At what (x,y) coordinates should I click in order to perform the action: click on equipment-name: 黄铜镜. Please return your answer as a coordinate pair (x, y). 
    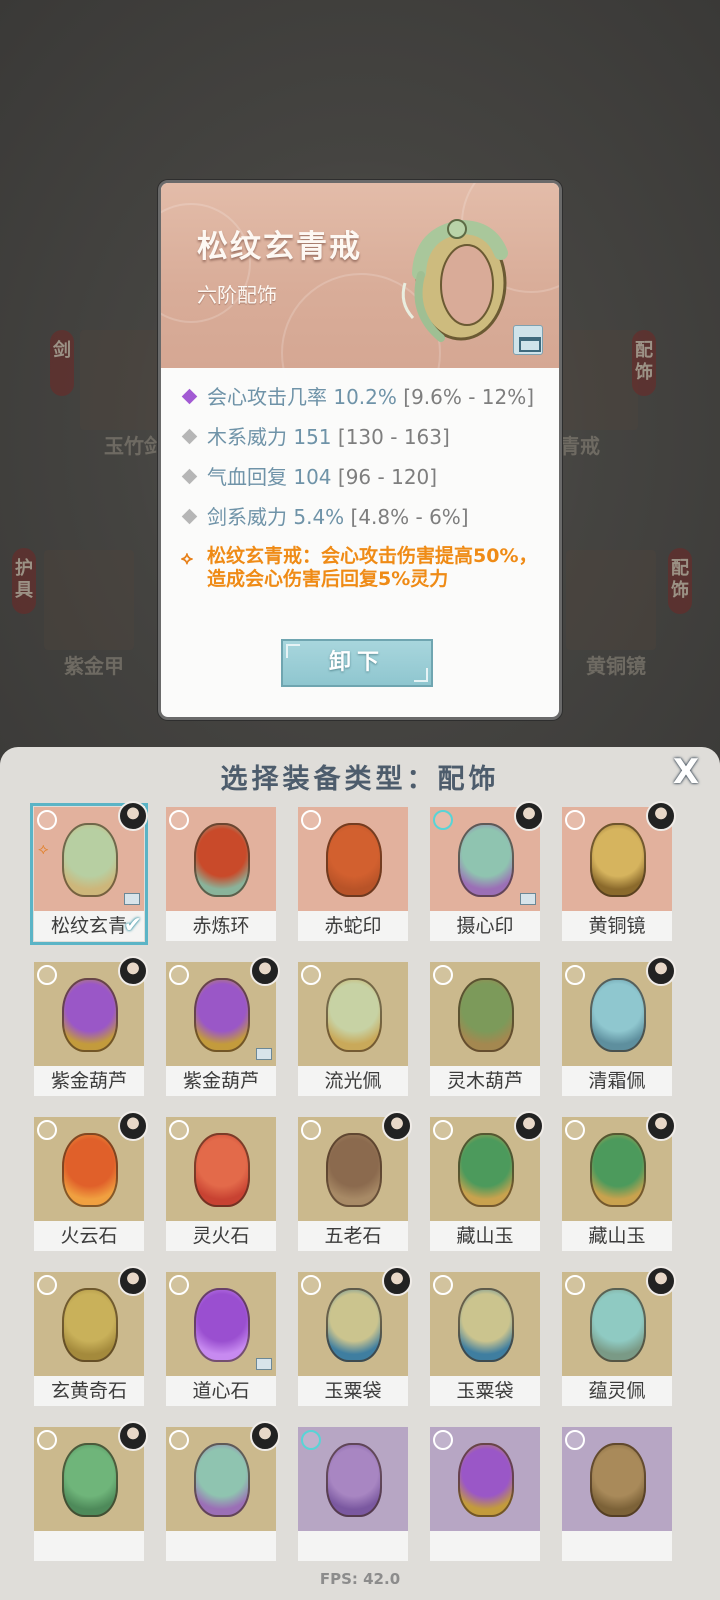
    Looking at the image, I should click on (617, 926).